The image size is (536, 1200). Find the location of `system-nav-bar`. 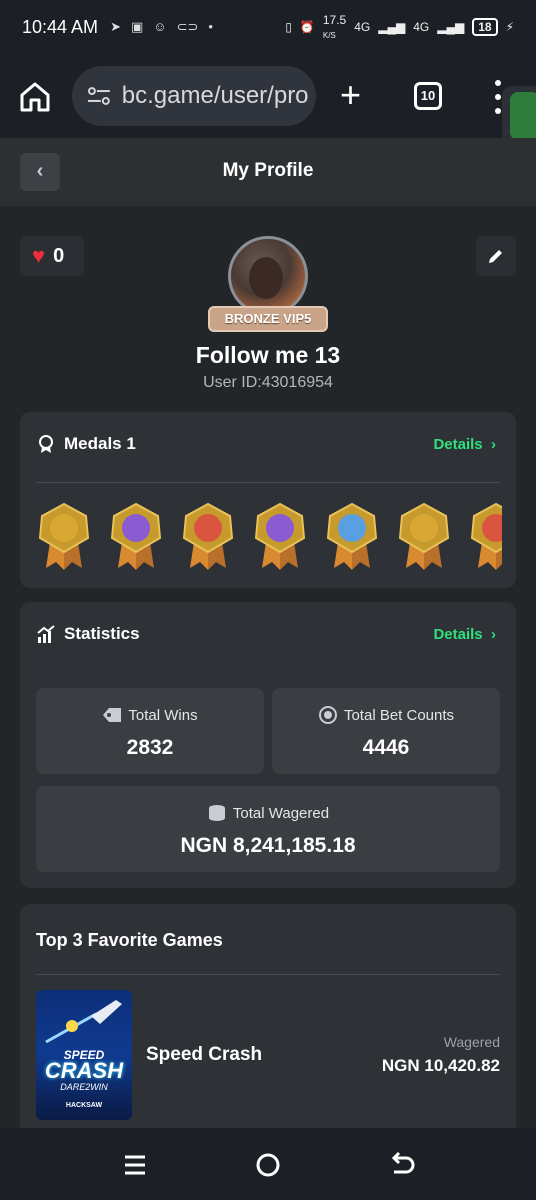

system-nav-bar is located at coordinates (268, 1164).